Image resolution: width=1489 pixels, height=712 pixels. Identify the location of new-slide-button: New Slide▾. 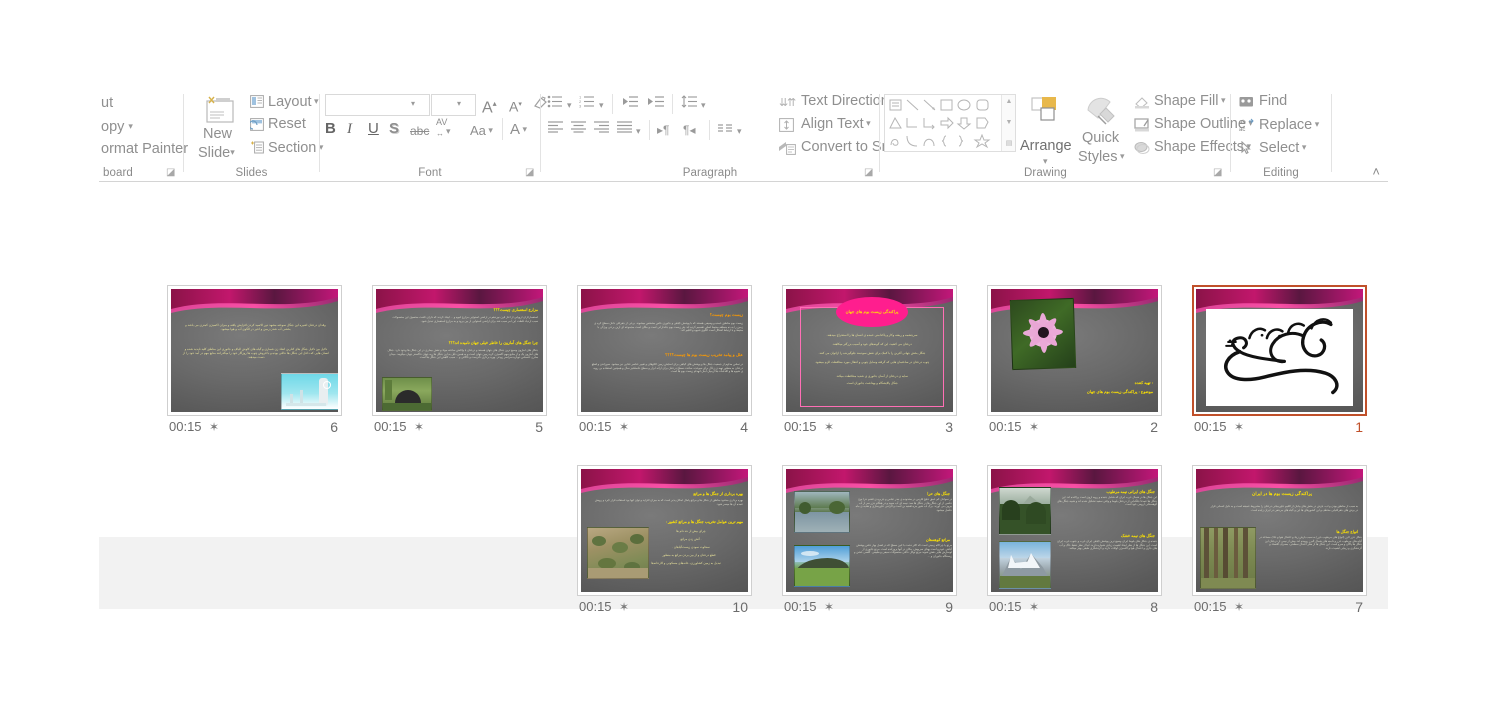
(220, 130).